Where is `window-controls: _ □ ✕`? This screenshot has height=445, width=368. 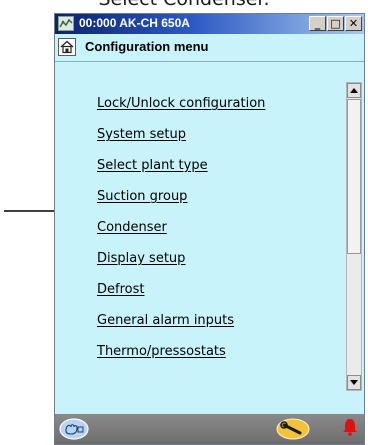
window-controls: _ □ ✕ is located at coordinates (335, 23).